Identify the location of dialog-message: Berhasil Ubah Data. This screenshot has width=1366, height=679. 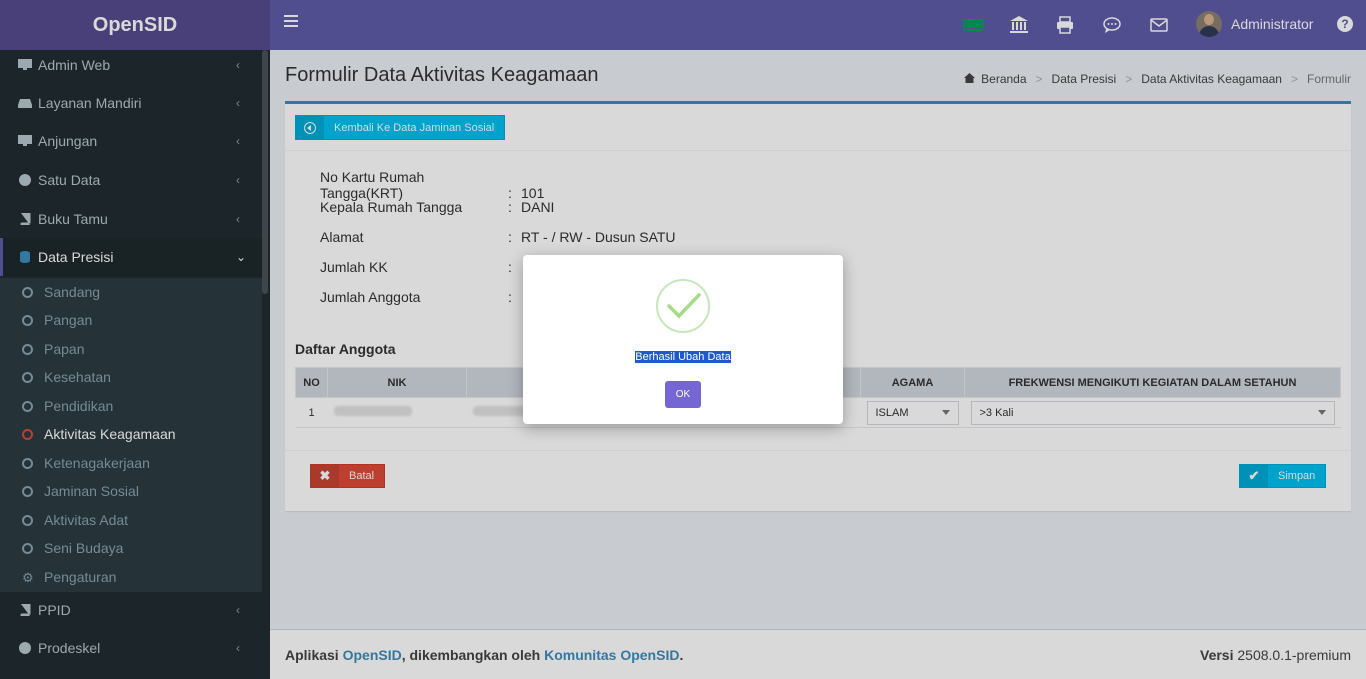
(683, 357).